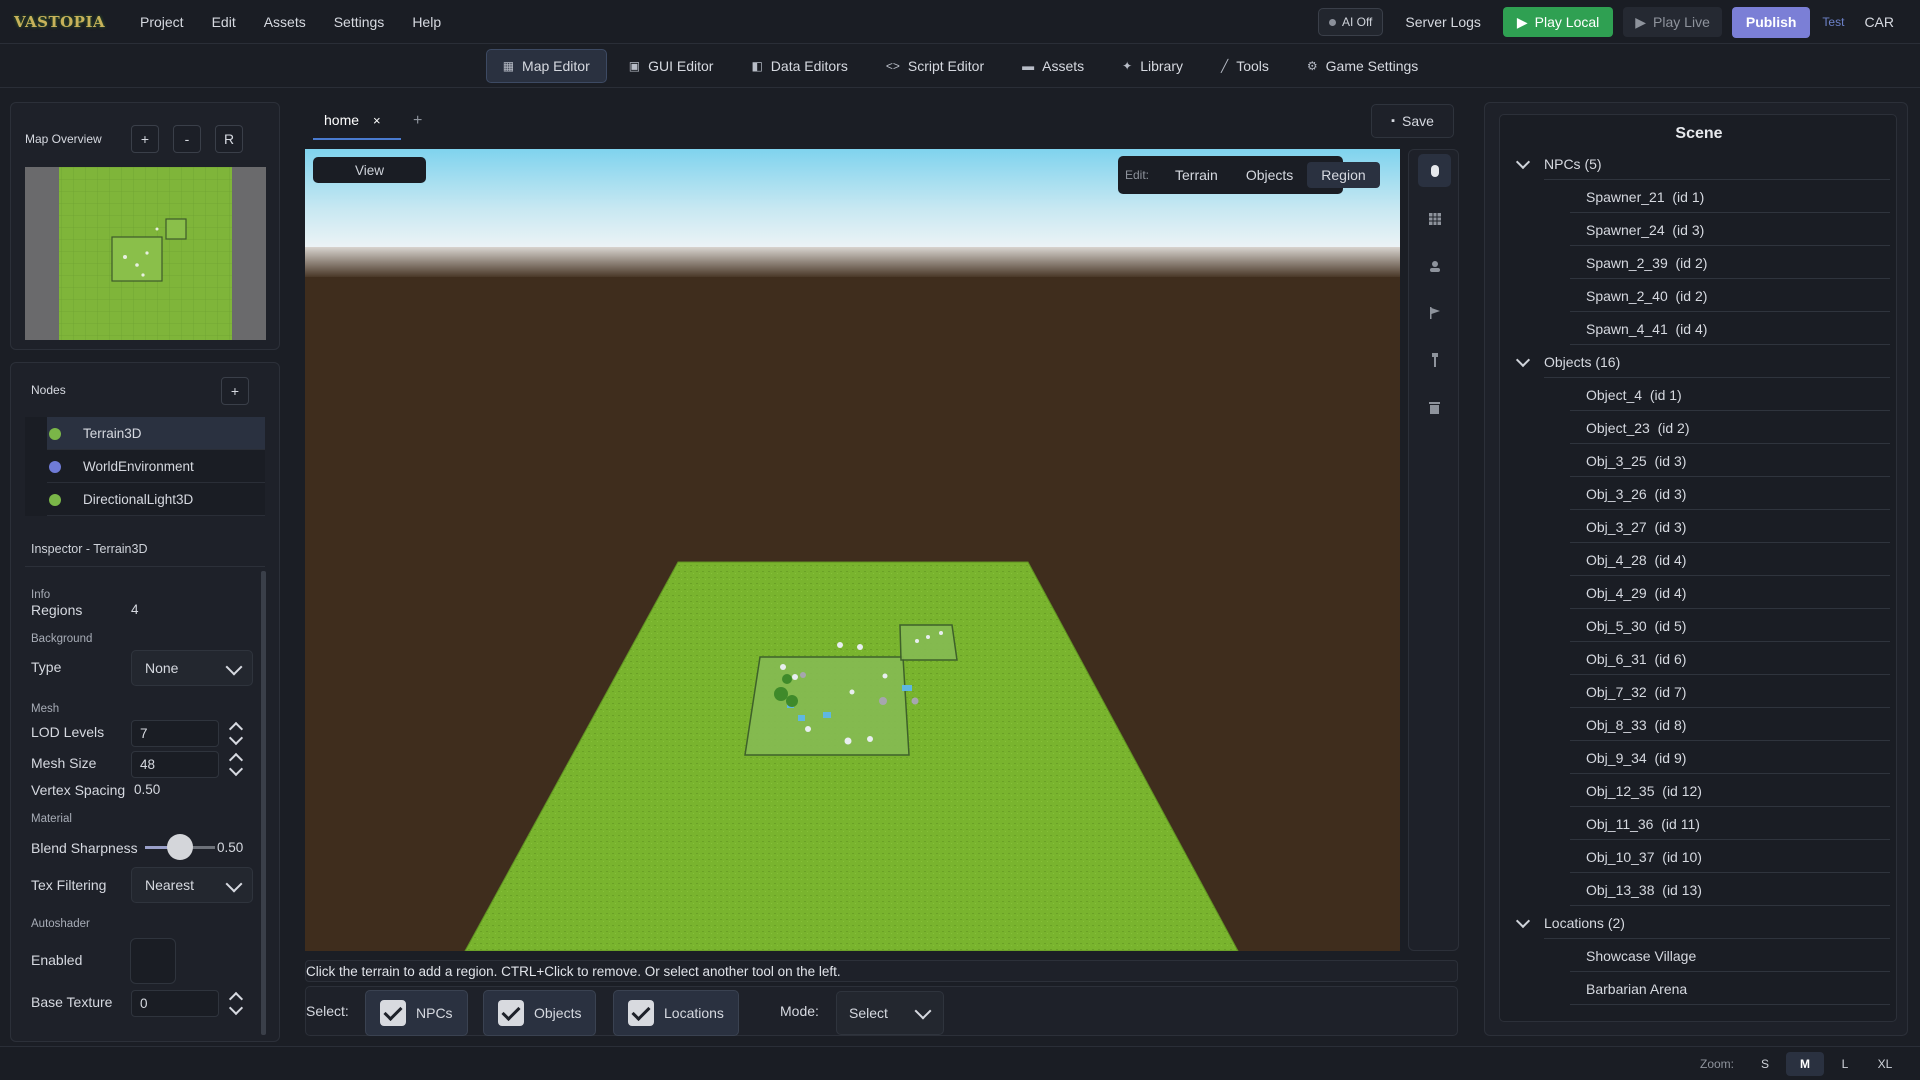  Describe the element at coordinates (357, 121) in the screenshot. I see `doc-tab-home: home ×` at that location.